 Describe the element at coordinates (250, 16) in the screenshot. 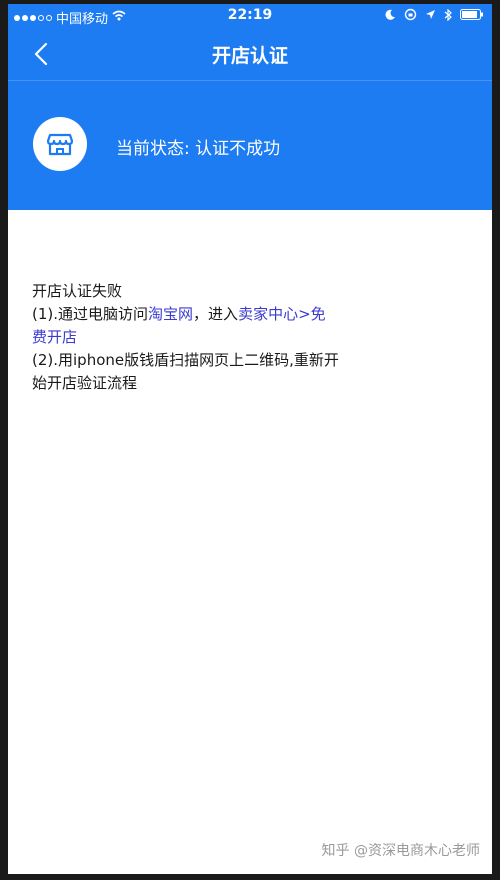

I see `status-bar: 中国移动 22:19` at that location.